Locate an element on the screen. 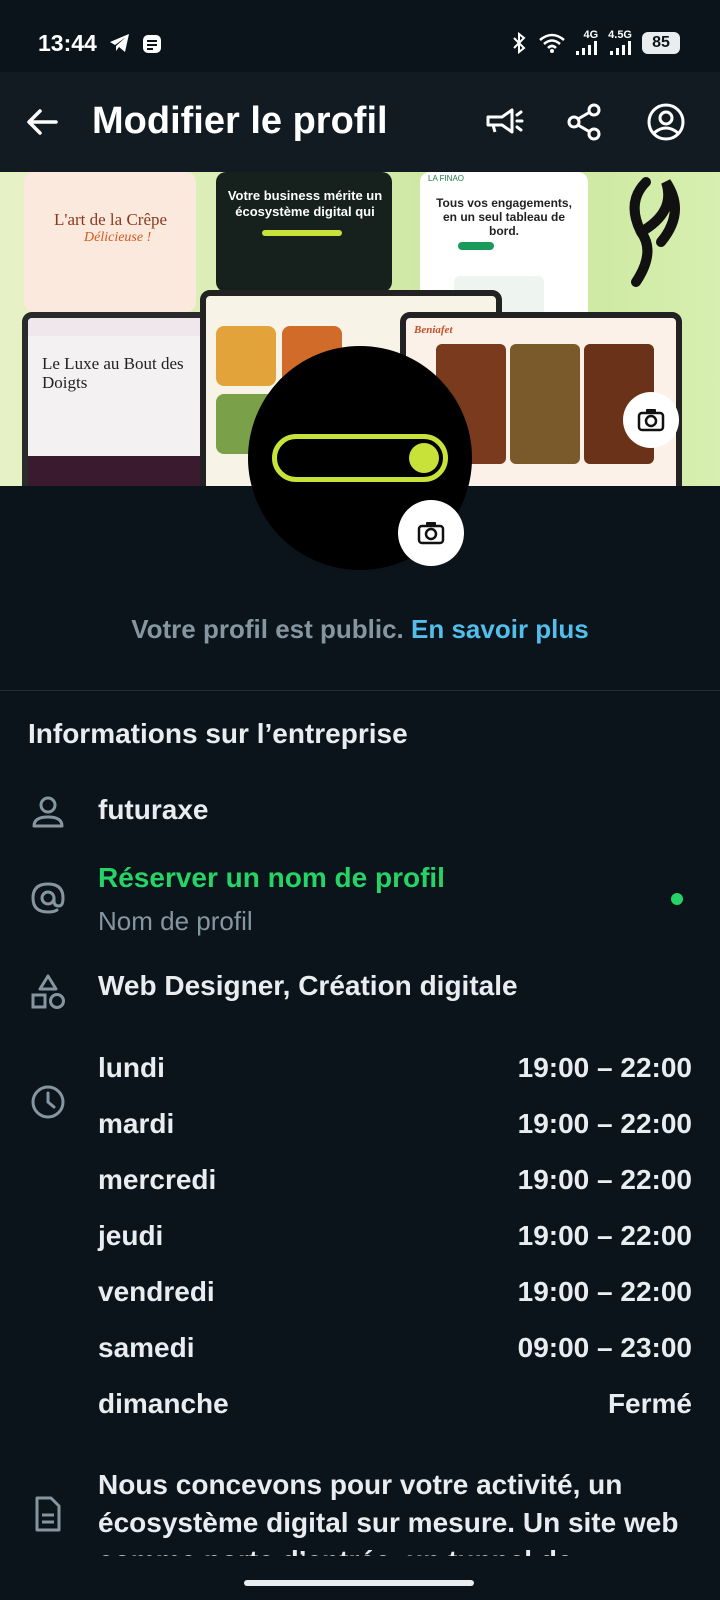 This screenshot has height=1600, width=720. hours-day: mardi is located at coordinates (136, 1123).